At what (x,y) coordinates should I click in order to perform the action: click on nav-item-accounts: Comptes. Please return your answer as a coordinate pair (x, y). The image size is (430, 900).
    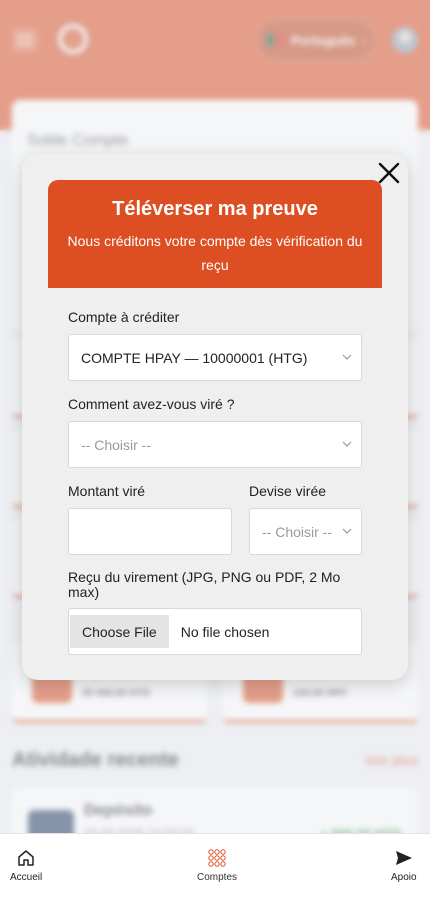
    Looking at the image, I should click on (217, 865).